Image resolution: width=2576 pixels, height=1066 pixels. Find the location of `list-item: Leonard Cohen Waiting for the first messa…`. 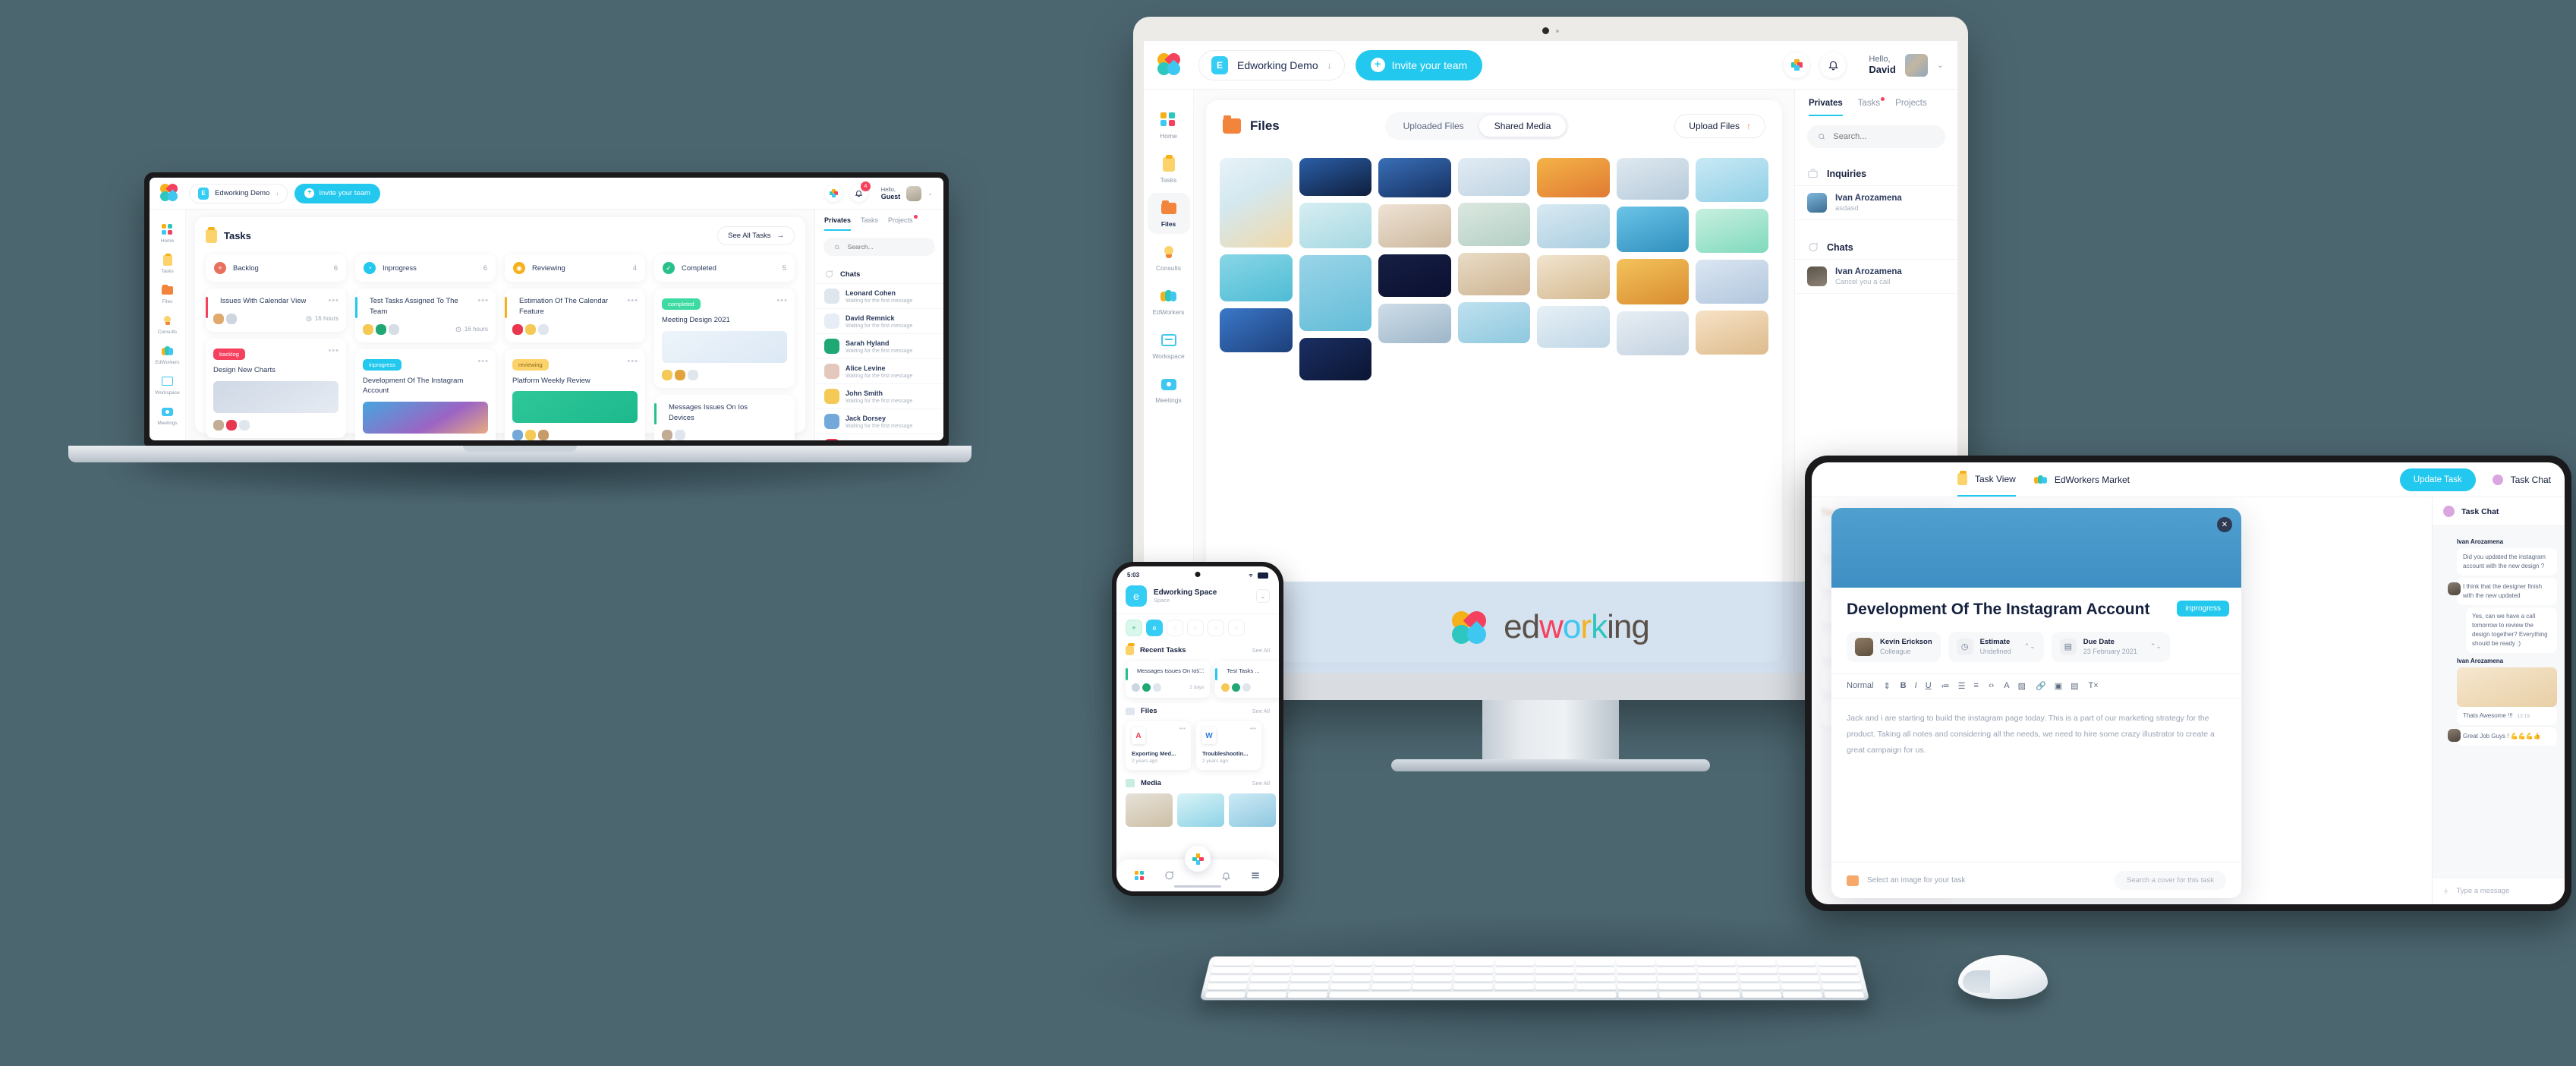

list-item: Leonard Cohen Waiting for the first messa… is located at coordinates (879, 297).